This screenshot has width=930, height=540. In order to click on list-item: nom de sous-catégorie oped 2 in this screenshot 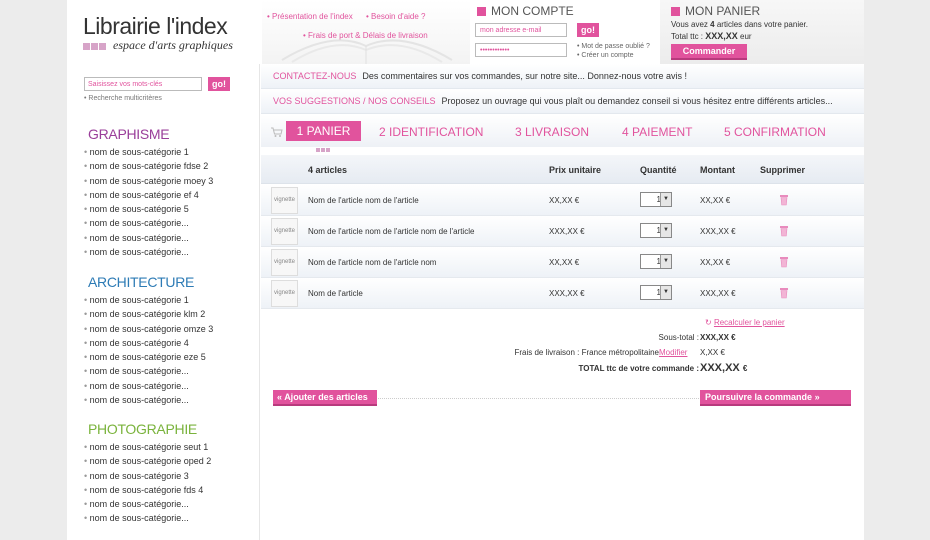, I will do `click(148, 461)`.